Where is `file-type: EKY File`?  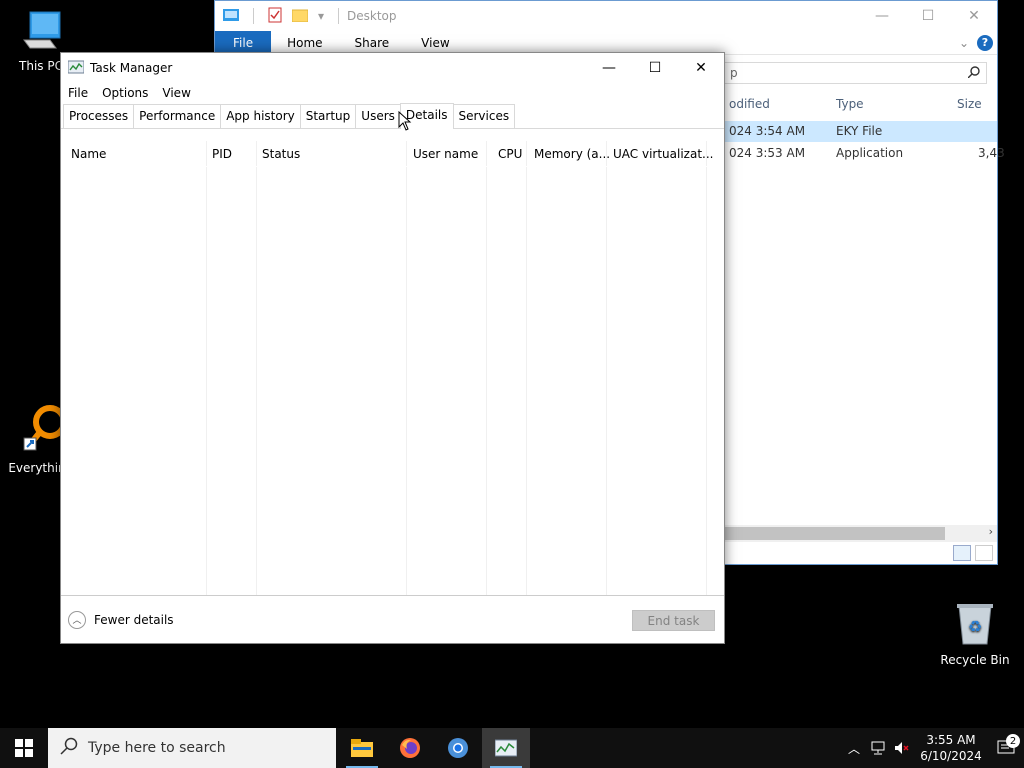
file-type: EKY File is located at coordinates (859, 131).